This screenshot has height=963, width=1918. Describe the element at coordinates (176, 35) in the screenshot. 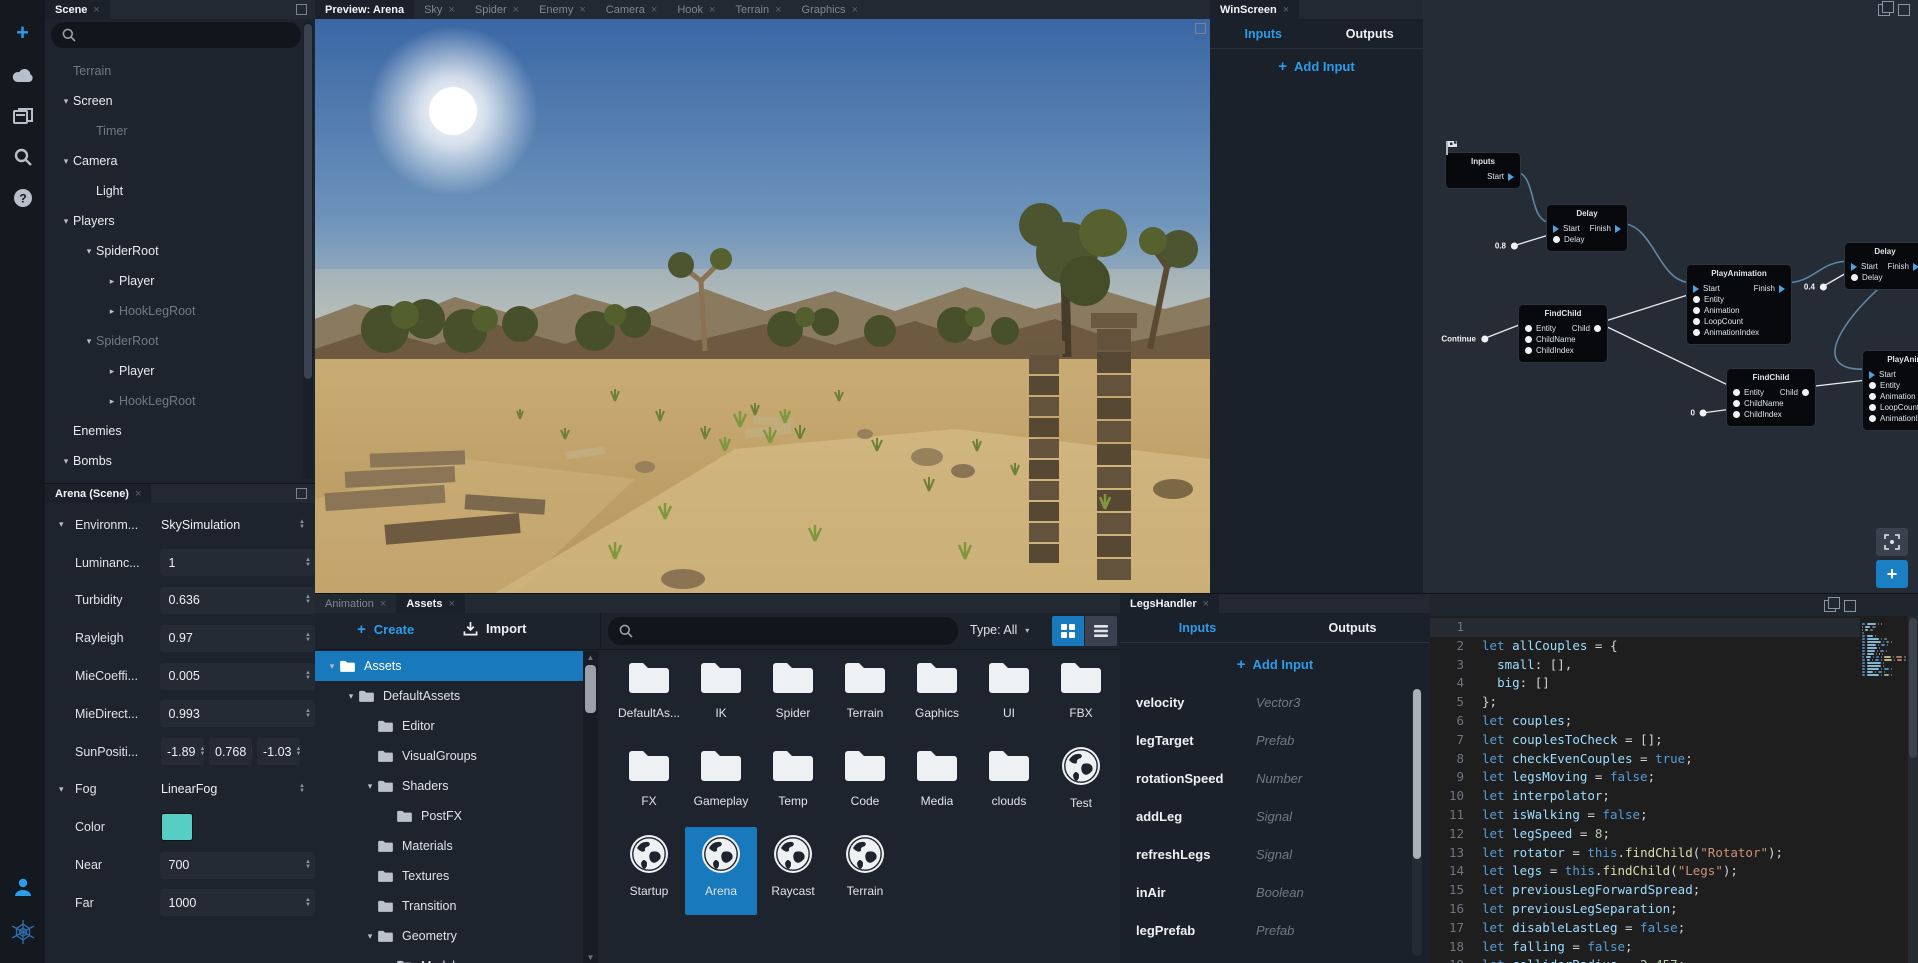

I see `scene-search-input` at that location.